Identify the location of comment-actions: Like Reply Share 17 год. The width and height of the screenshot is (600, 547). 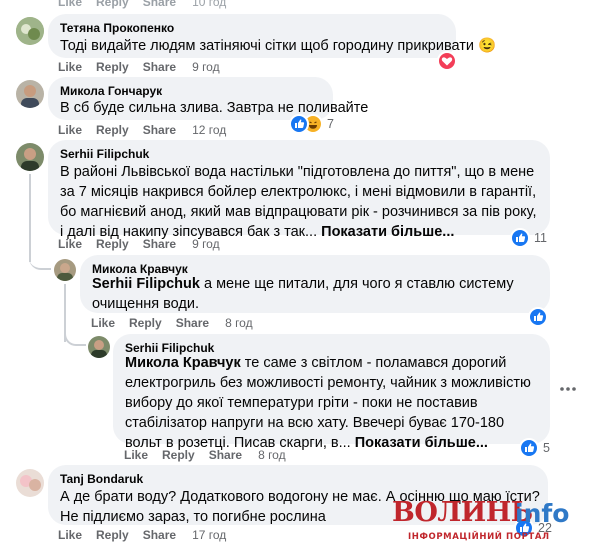
(149, 535).